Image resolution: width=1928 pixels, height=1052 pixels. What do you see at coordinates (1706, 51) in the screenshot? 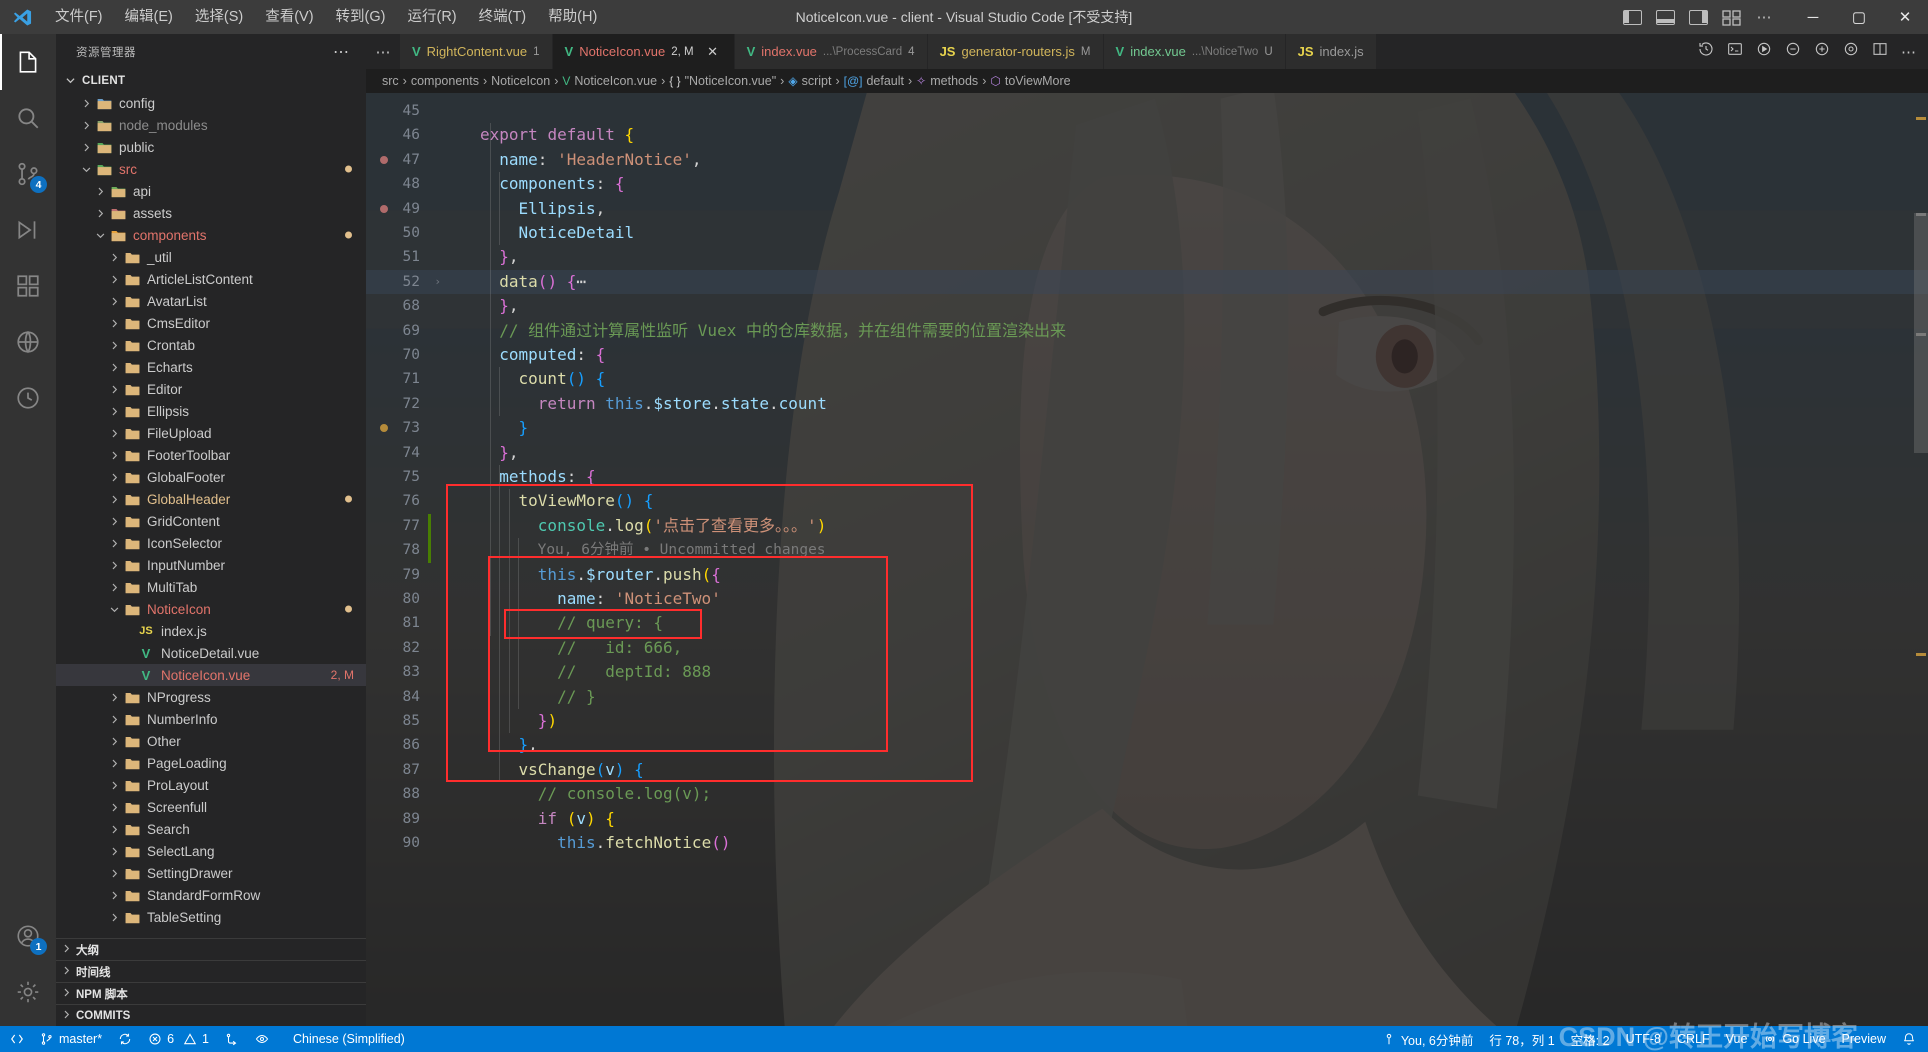
I see `timeline-icon` at bounding box center [1706, 51].